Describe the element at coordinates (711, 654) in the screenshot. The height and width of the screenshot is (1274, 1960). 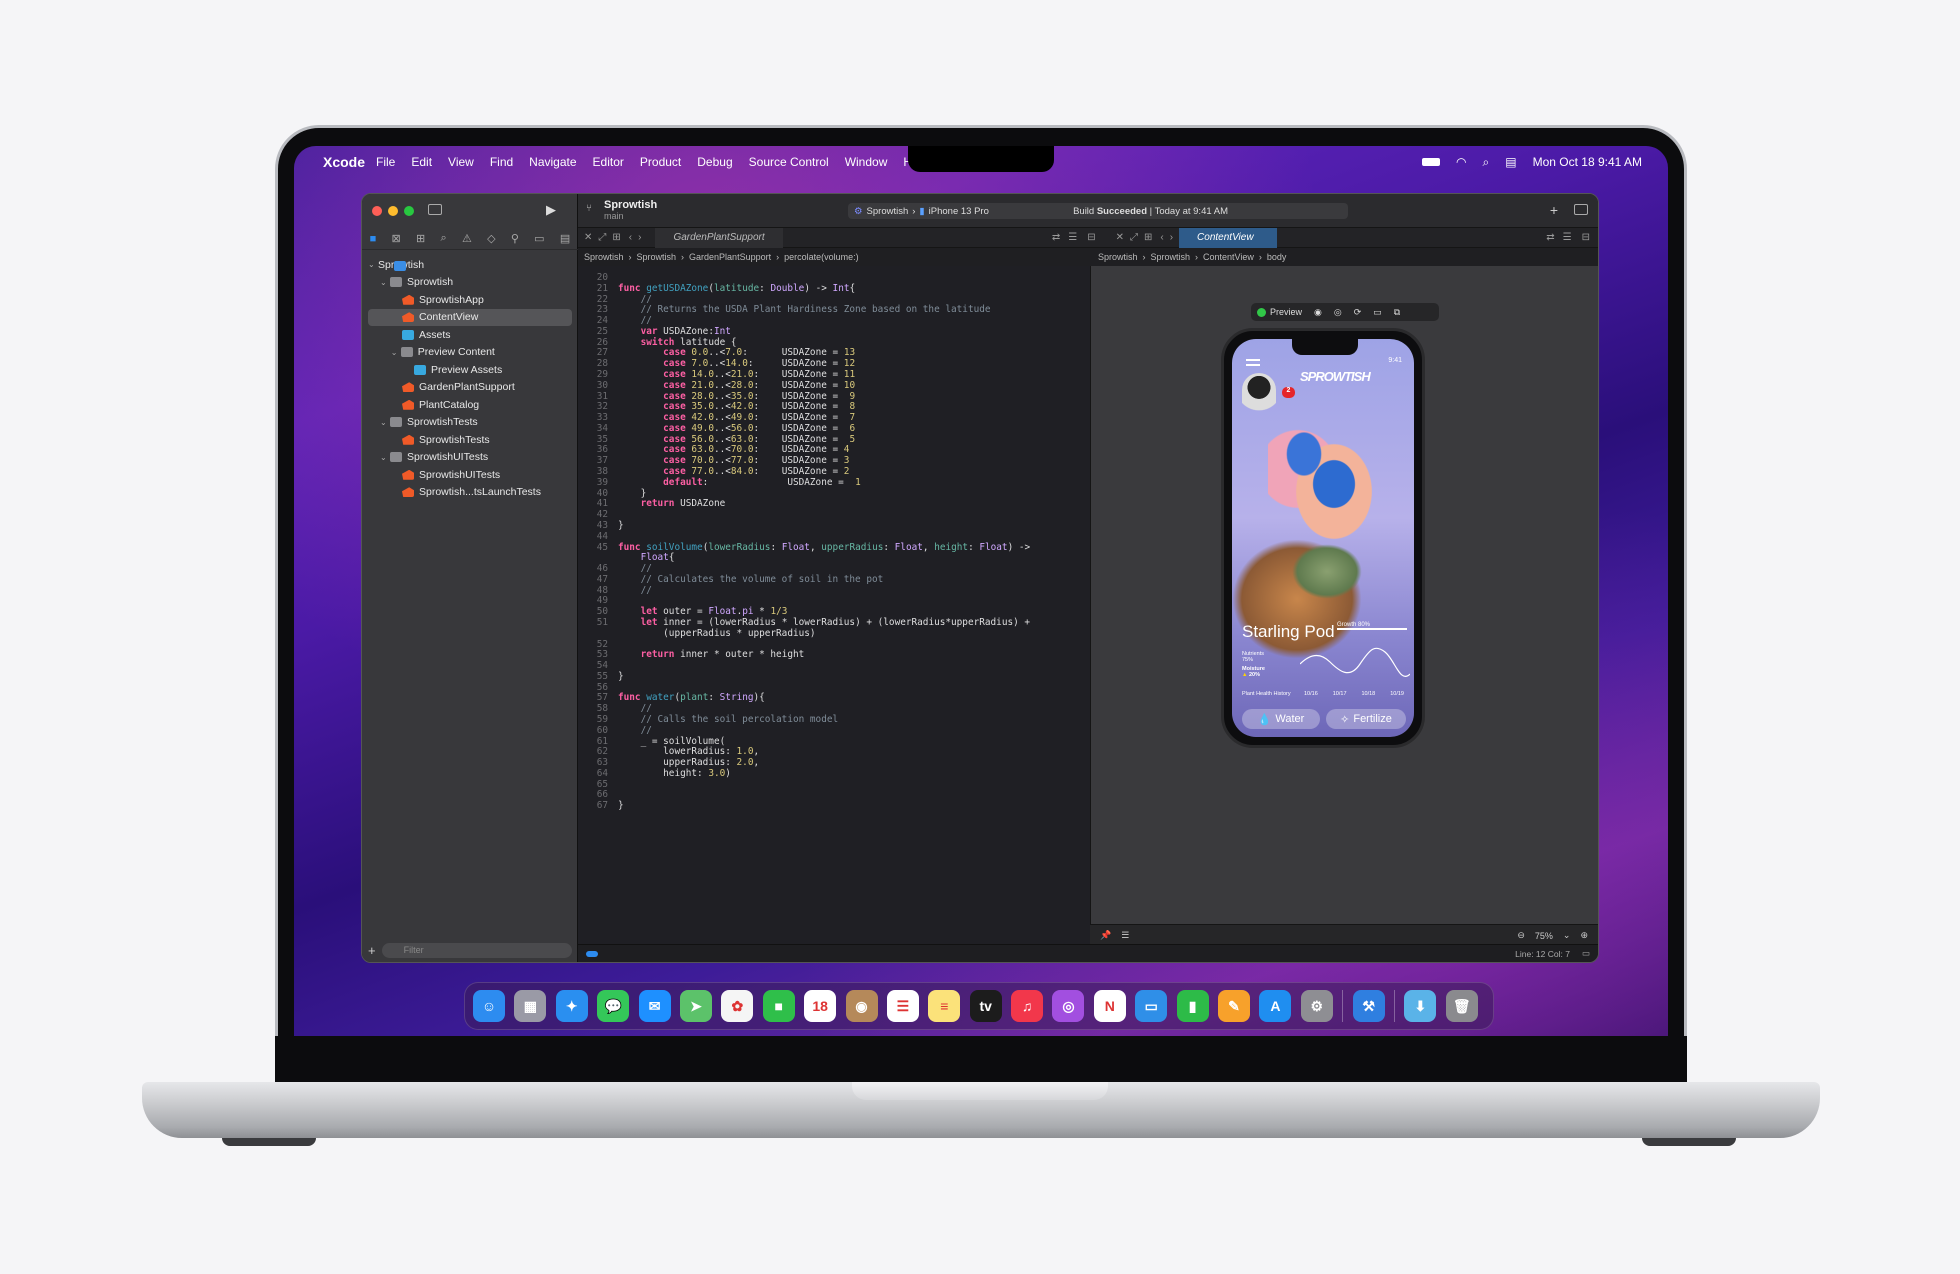
I see `code-line: return inner * outer * height` at that location.